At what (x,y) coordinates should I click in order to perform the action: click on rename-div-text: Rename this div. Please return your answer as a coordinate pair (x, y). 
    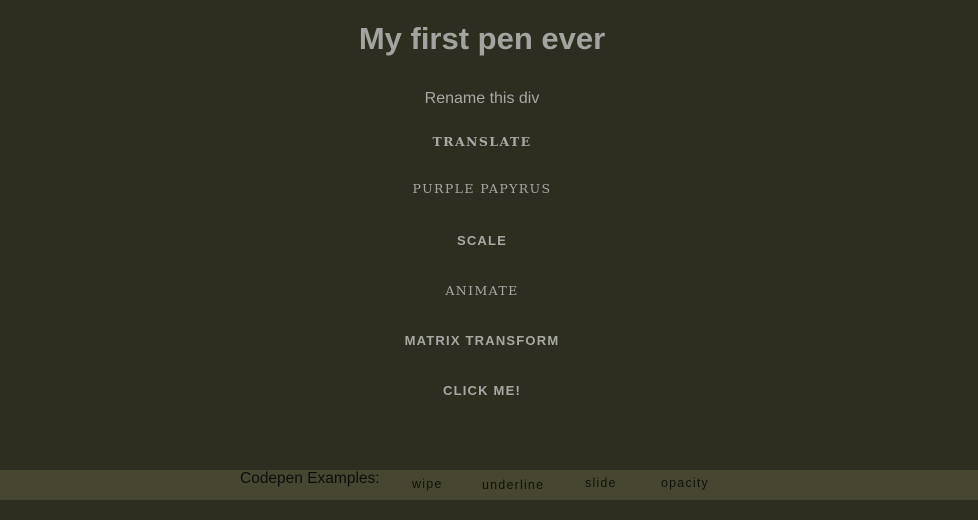
    Looking at the image, I should click on (482, 98).